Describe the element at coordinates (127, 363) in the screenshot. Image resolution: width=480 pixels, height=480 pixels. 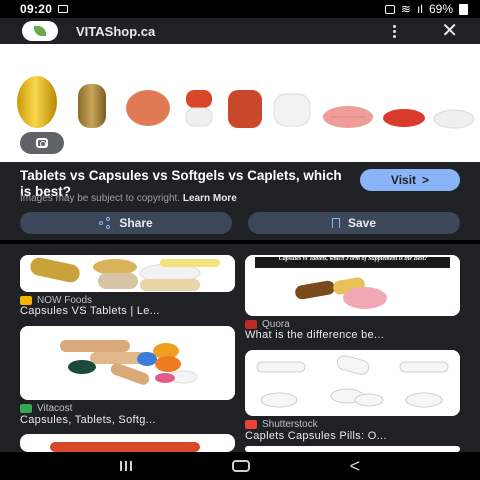
I see `related-thumb-vitacost` at that location.